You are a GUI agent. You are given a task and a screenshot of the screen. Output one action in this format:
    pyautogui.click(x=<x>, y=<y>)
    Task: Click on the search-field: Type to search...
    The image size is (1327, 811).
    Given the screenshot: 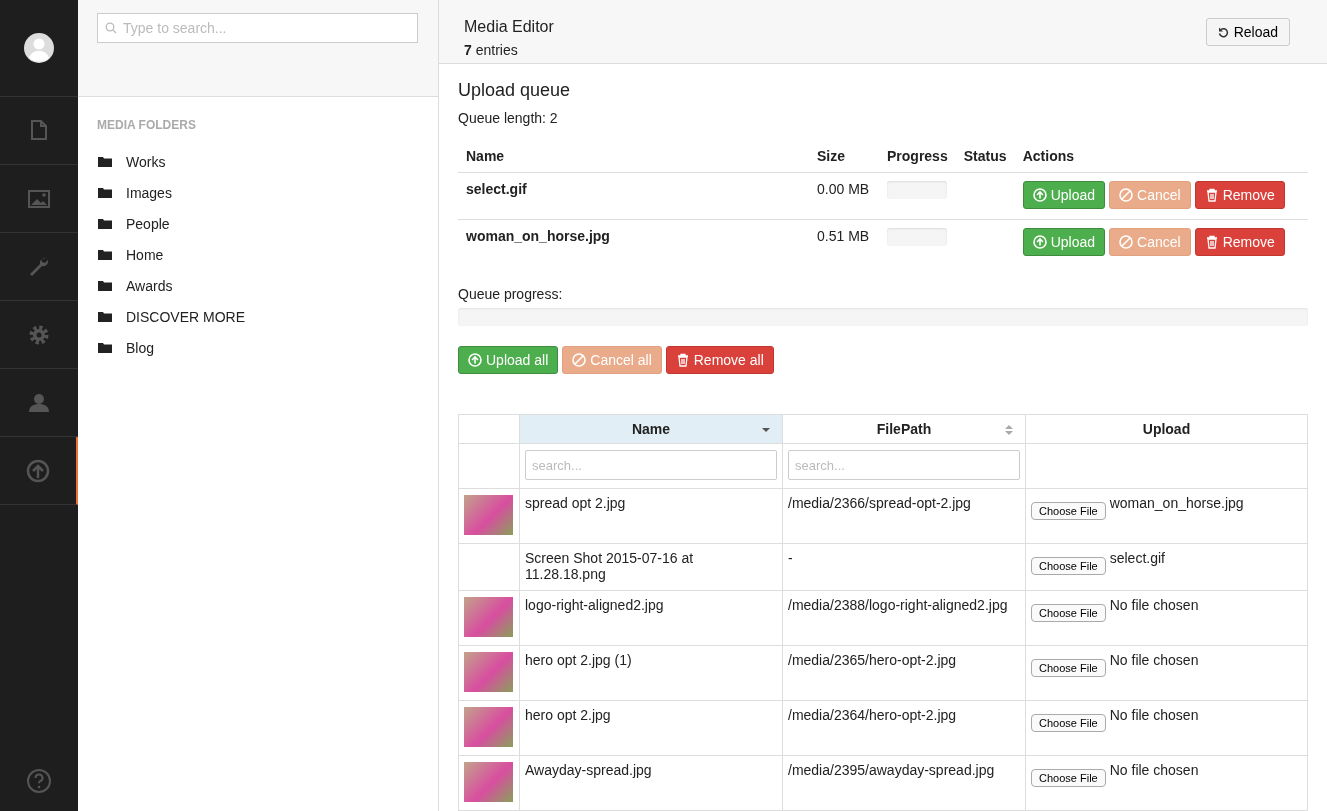 What is the action you would take?
    pyautogui.click(x=257, y=28)
    